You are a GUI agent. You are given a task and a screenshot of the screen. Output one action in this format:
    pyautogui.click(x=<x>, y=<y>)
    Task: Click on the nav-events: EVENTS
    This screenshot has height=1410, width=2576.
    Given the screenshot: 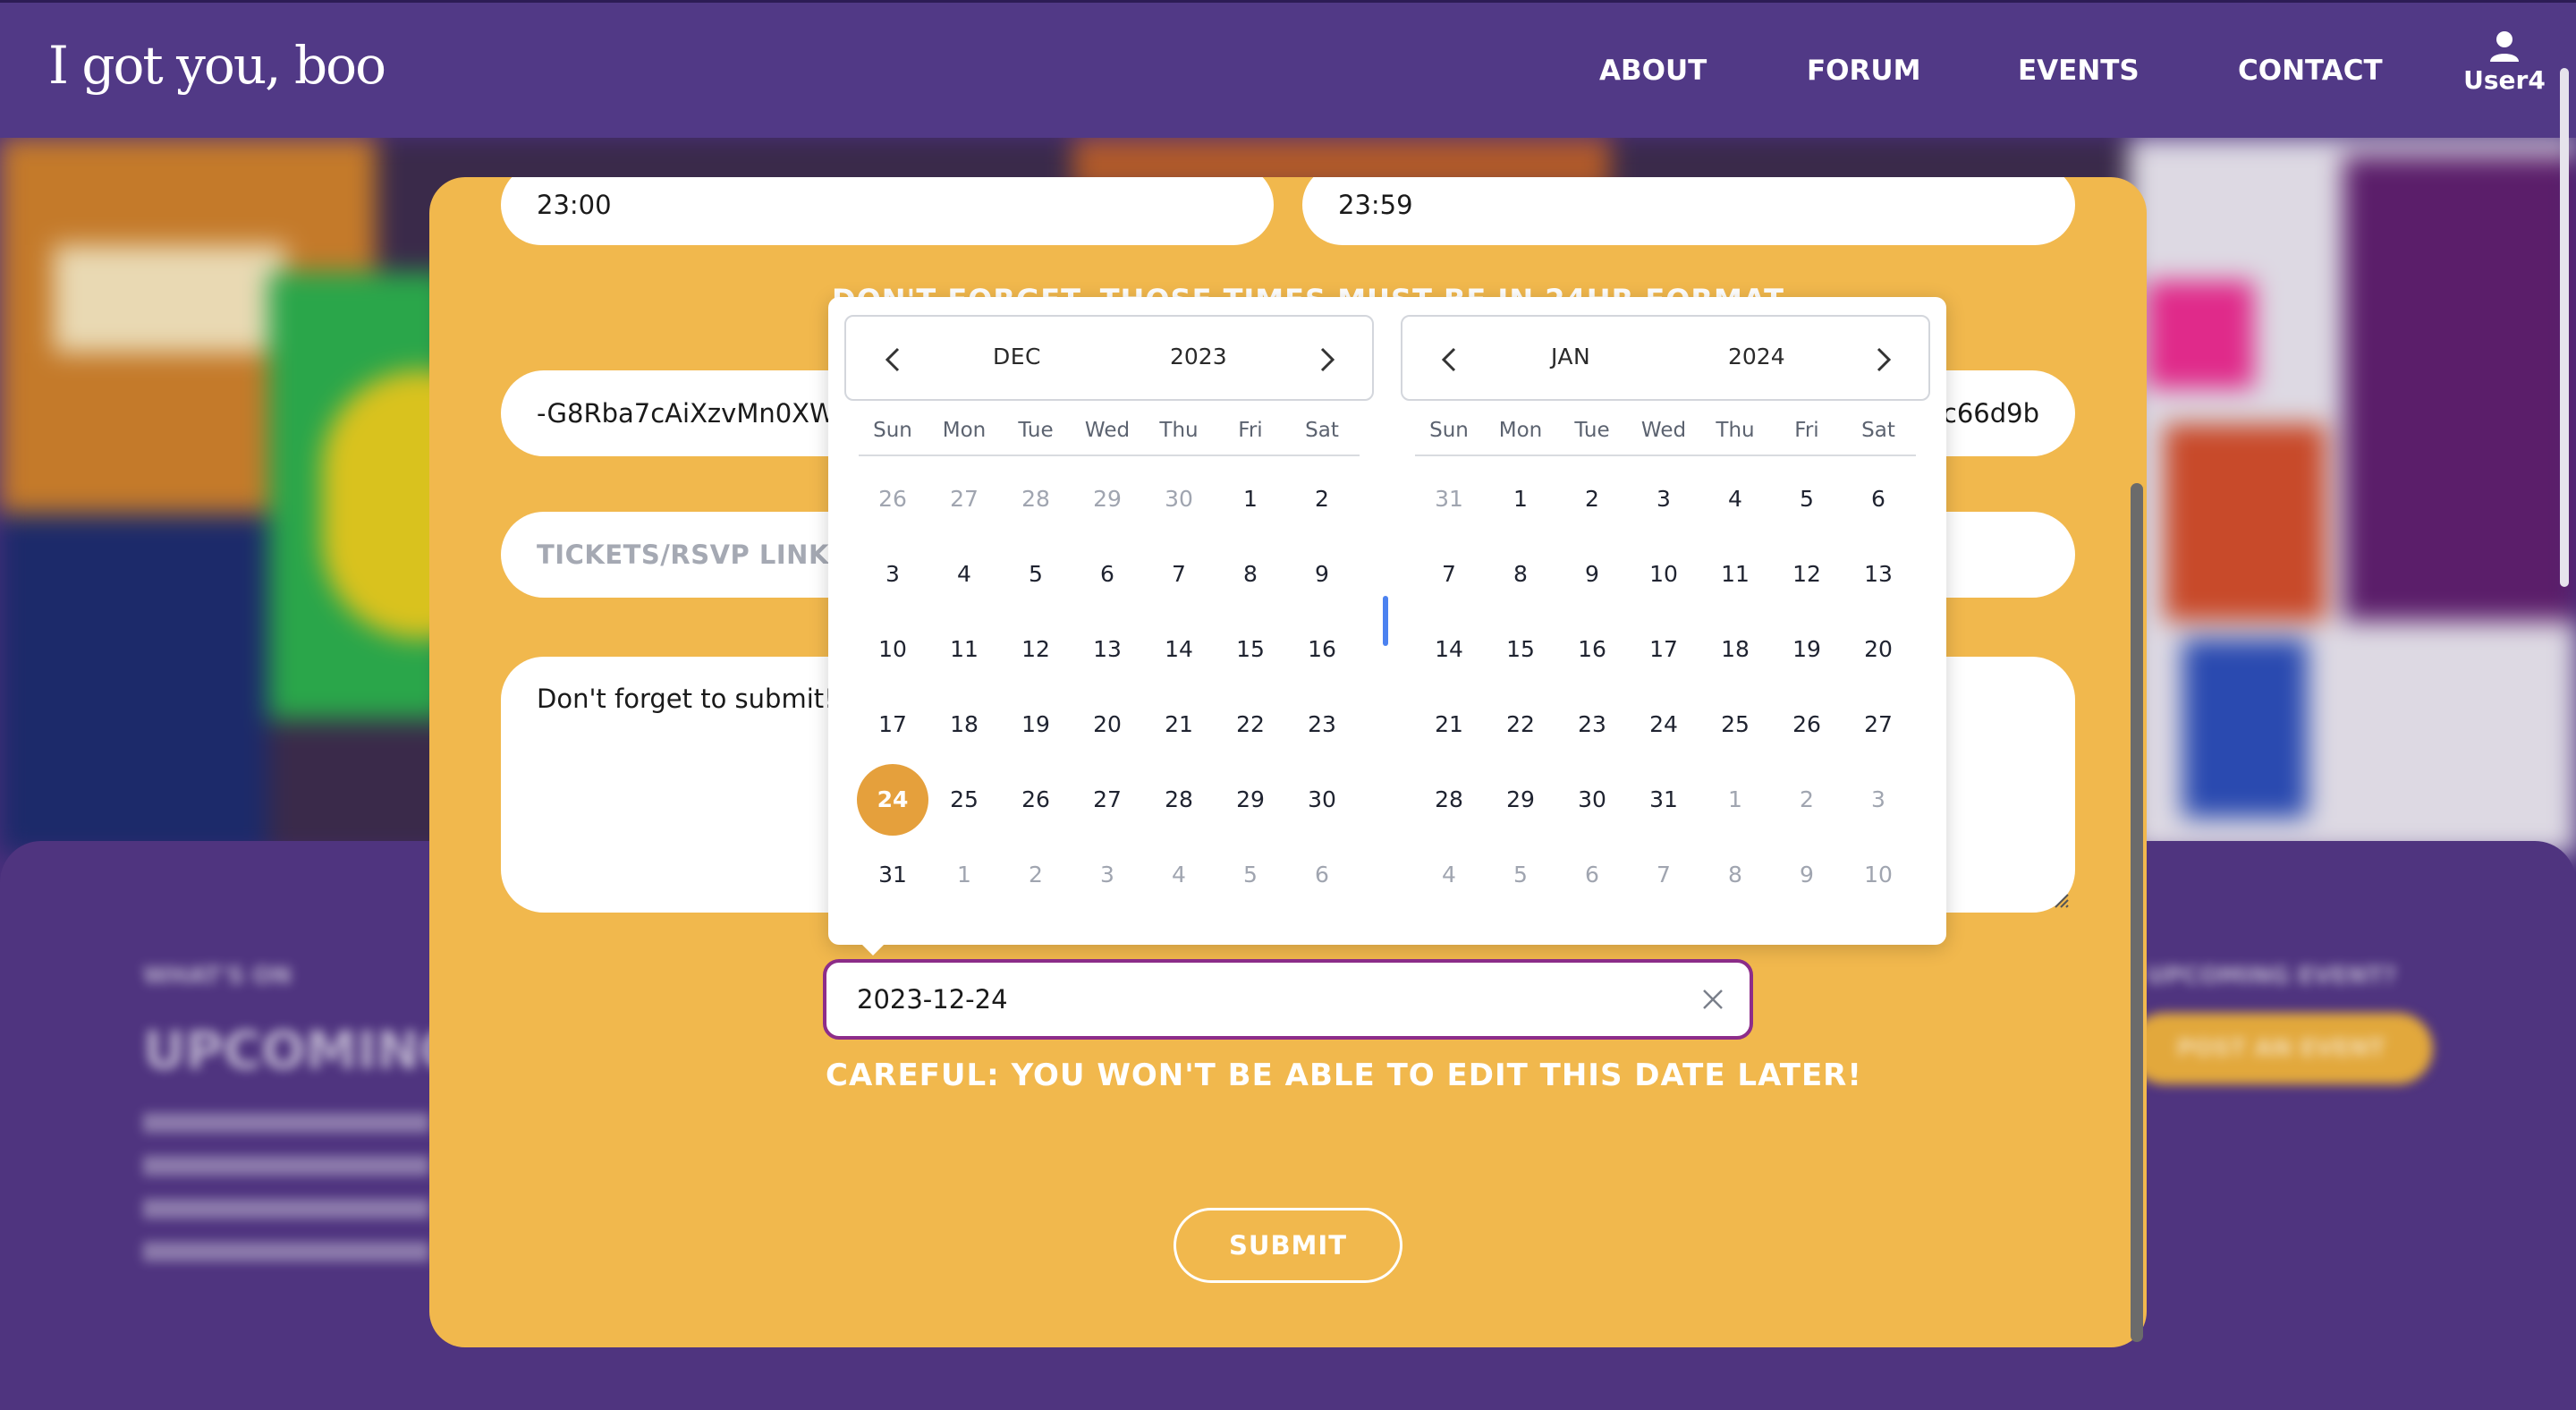 What is the action you would take?
    pyautogui.click(x=2079, y=71)
    